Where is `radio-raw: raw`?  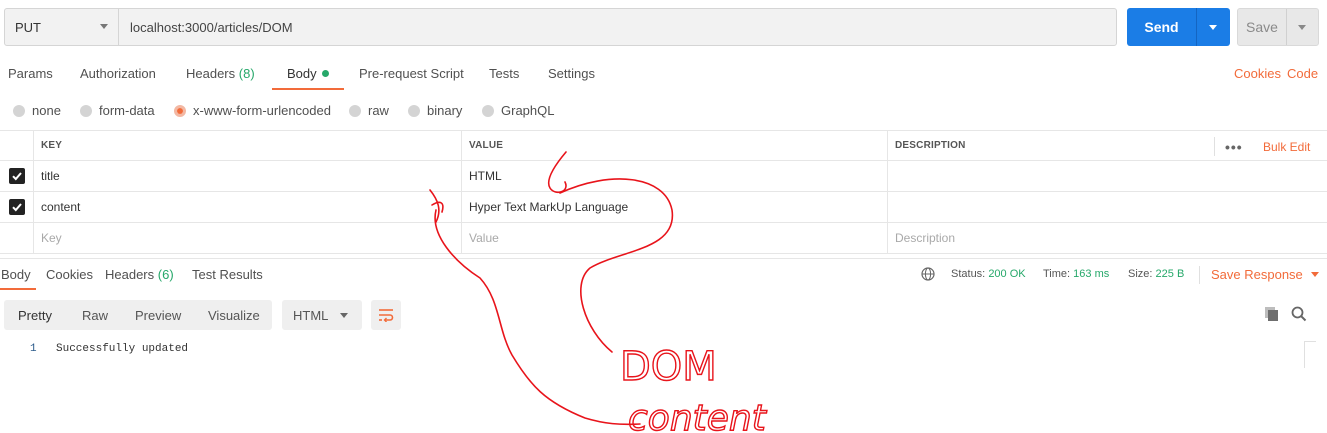
radio-raw: raw is located at coordinates (369, 110).